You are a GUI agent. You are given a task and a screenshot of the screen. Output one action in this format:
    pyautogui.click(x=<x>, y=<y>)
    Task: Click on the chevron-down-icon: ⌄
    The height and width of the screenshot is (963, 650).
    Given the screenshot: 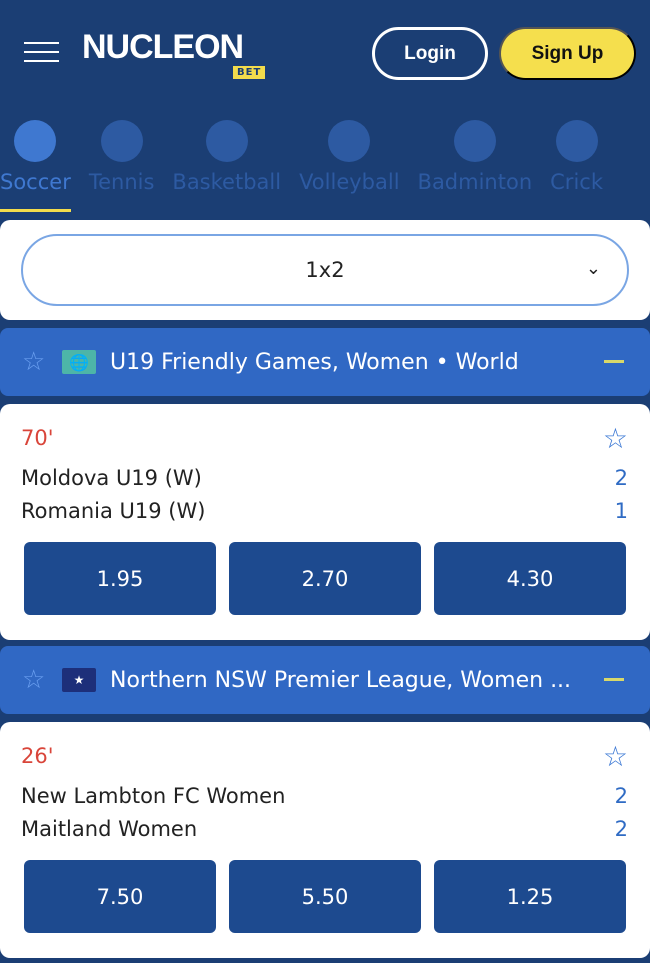 What is the action you would take?
    pyautogui.click(x=593, y=268)
    